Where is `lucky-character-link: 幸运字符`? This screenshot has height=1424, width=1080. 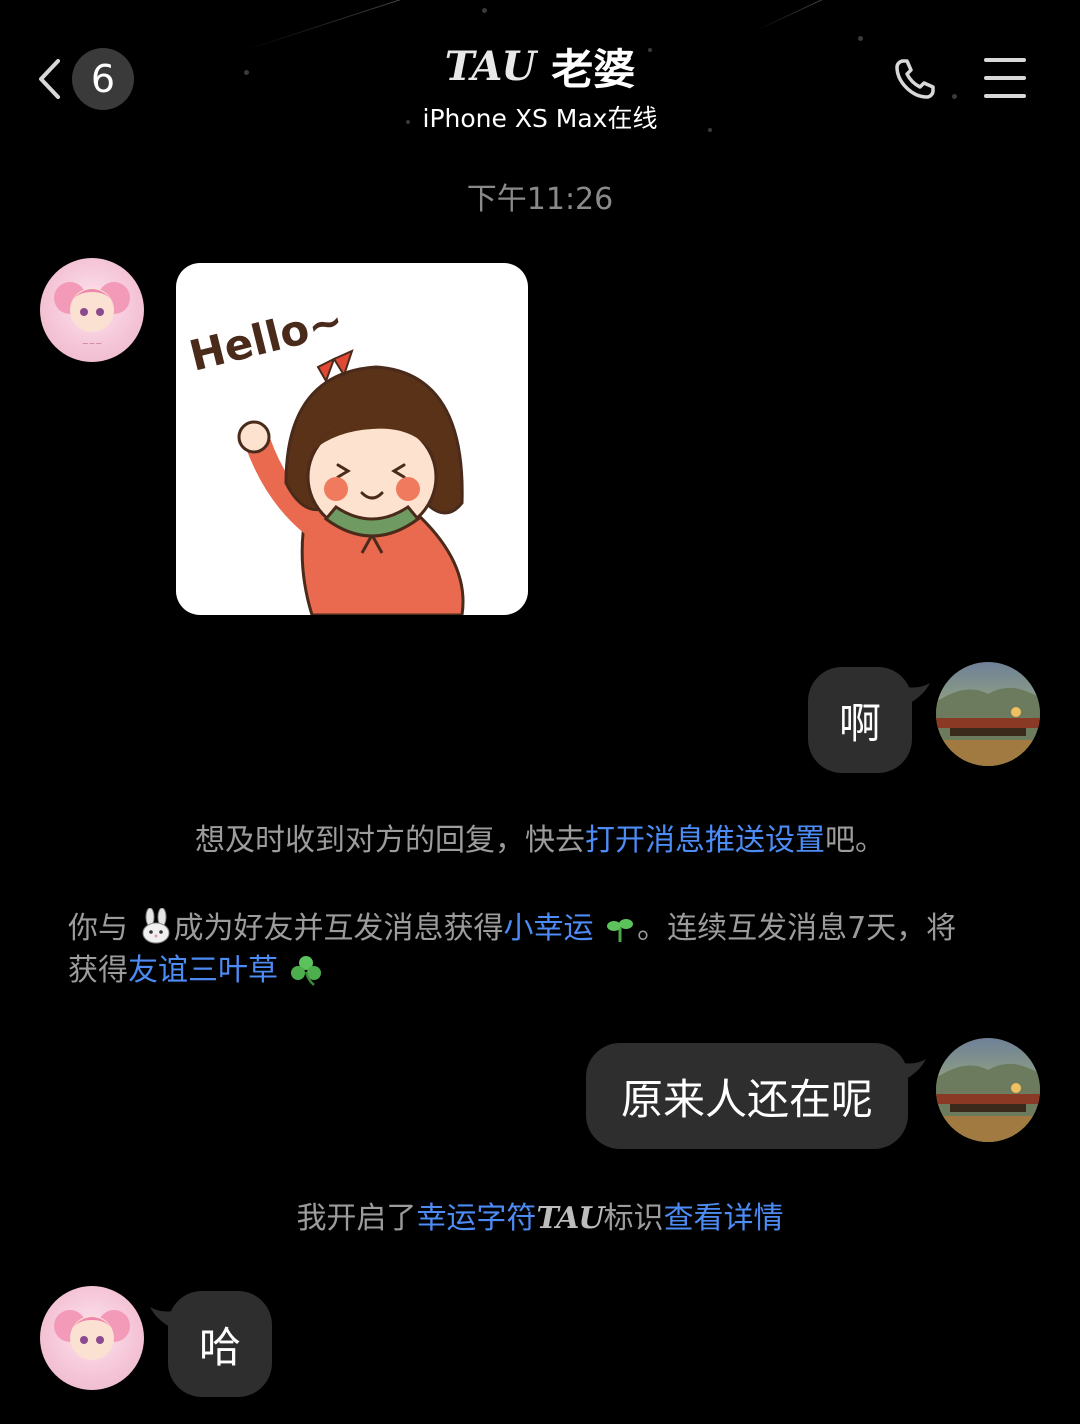
lucky-character-link: 幸运字符 is located at coordinates (476, 1218).